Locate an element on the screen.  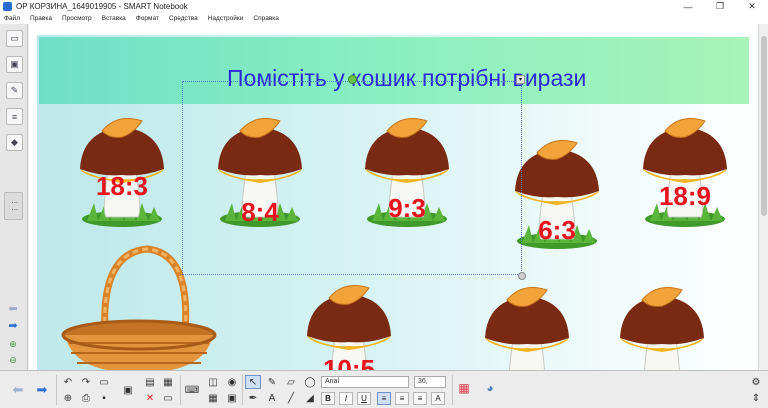
color-palette-icon: ▦ is located at coordinates (464, 388).